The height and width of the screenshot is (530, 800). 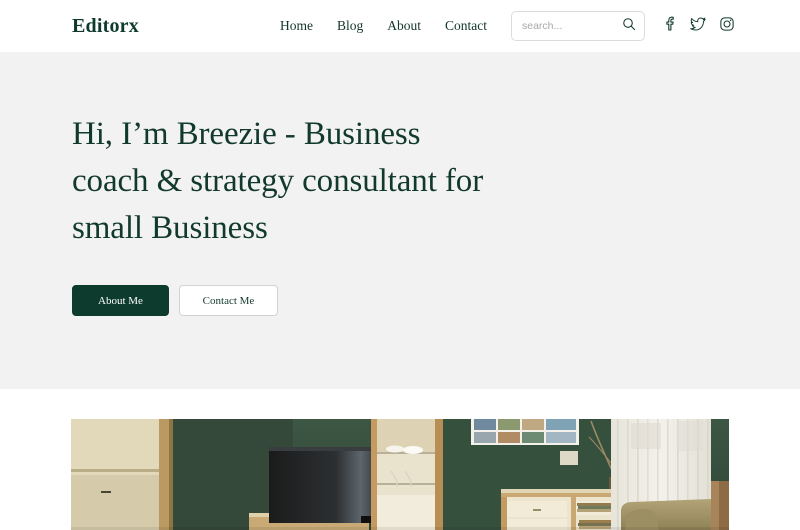 I want to click on search-input, so click(x=572, y=26).